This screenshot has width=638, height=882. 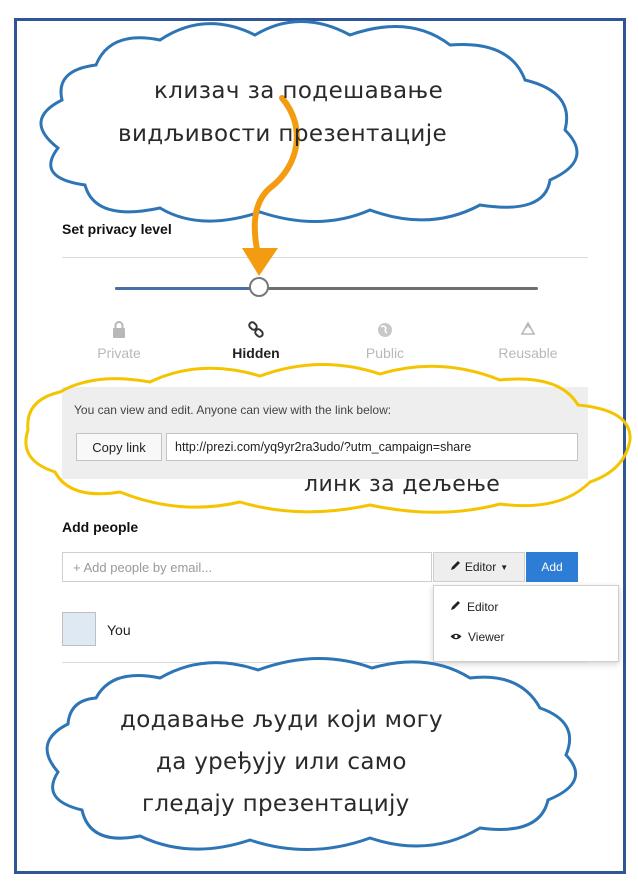 What do you see at coordinates (276, 804) in the screenshot?
I see `people-callout-line3: гледају презентацију` at bounding box center [276, 804].